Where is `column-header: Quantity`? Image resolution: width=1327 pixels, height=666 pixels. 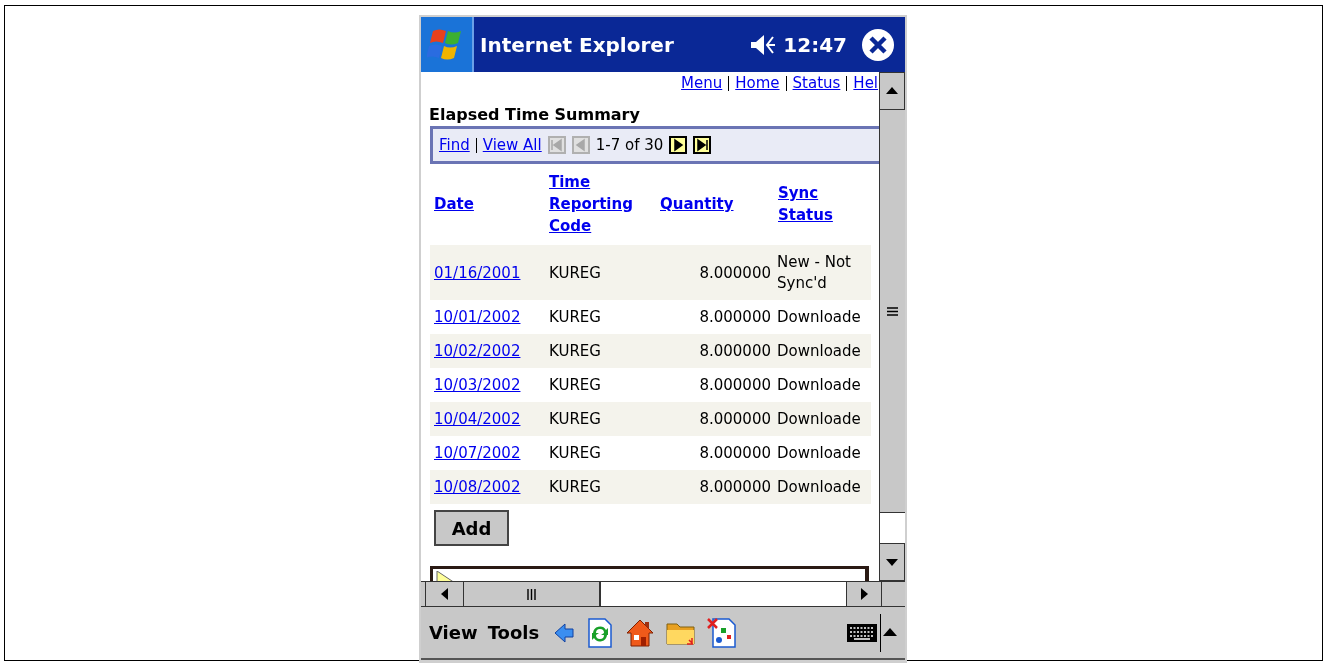 column-header: Quantity is located at coordinates (697, 204).